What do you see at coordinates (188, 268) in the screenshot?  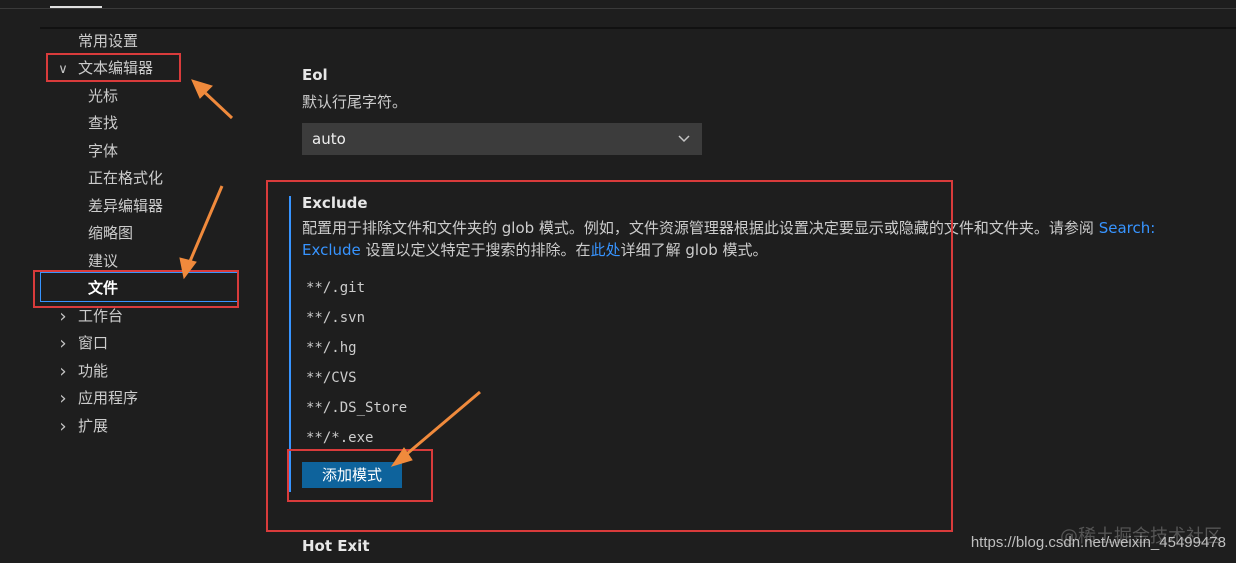 I see `arrow-head` at bounding box center [188, 268].